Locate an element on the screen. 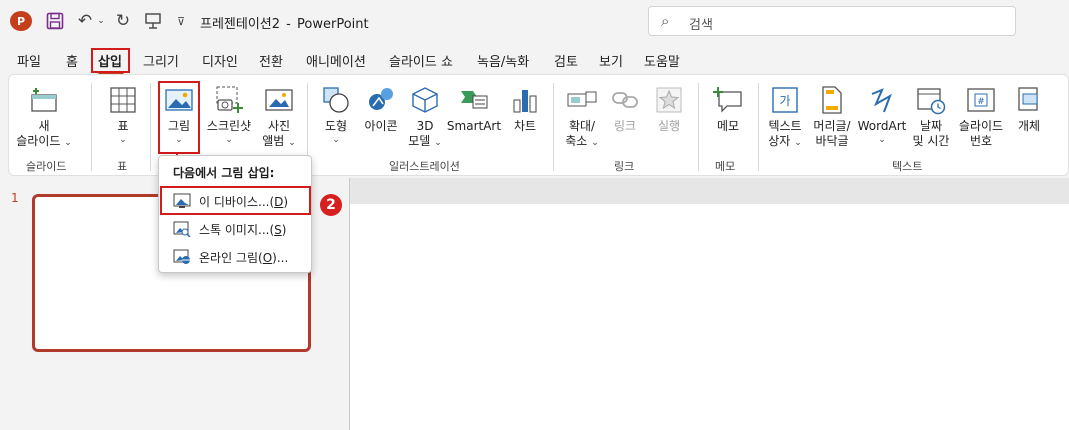  3d-models-label-1: 3D is located at coordinates (425, 126).